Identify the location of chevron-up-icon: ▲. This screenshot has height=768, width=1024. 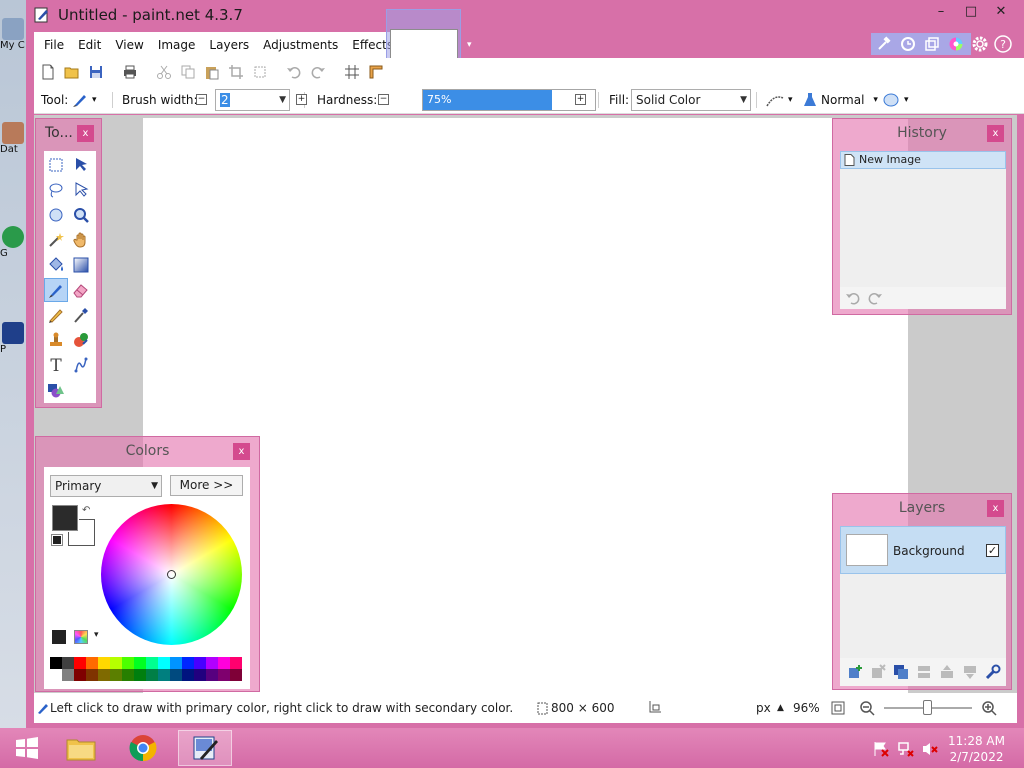
(780, 708).